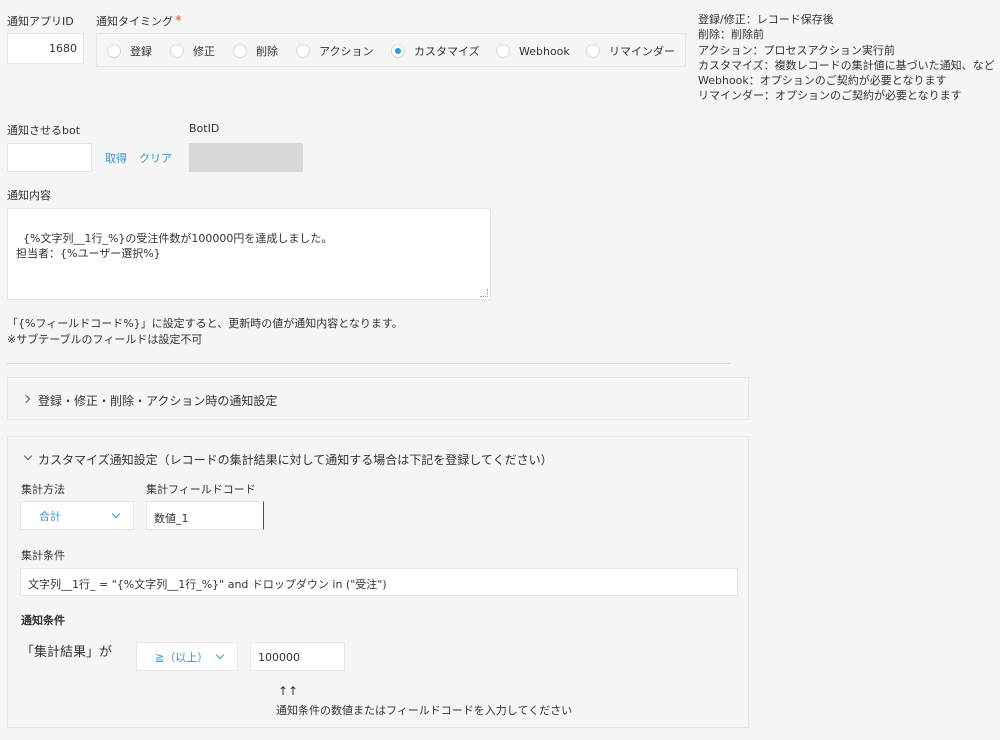  Describe the element at coordinates (766, 19) in the screenshot. I see `help-line: 登録/修正：レコード保存後` at that location.